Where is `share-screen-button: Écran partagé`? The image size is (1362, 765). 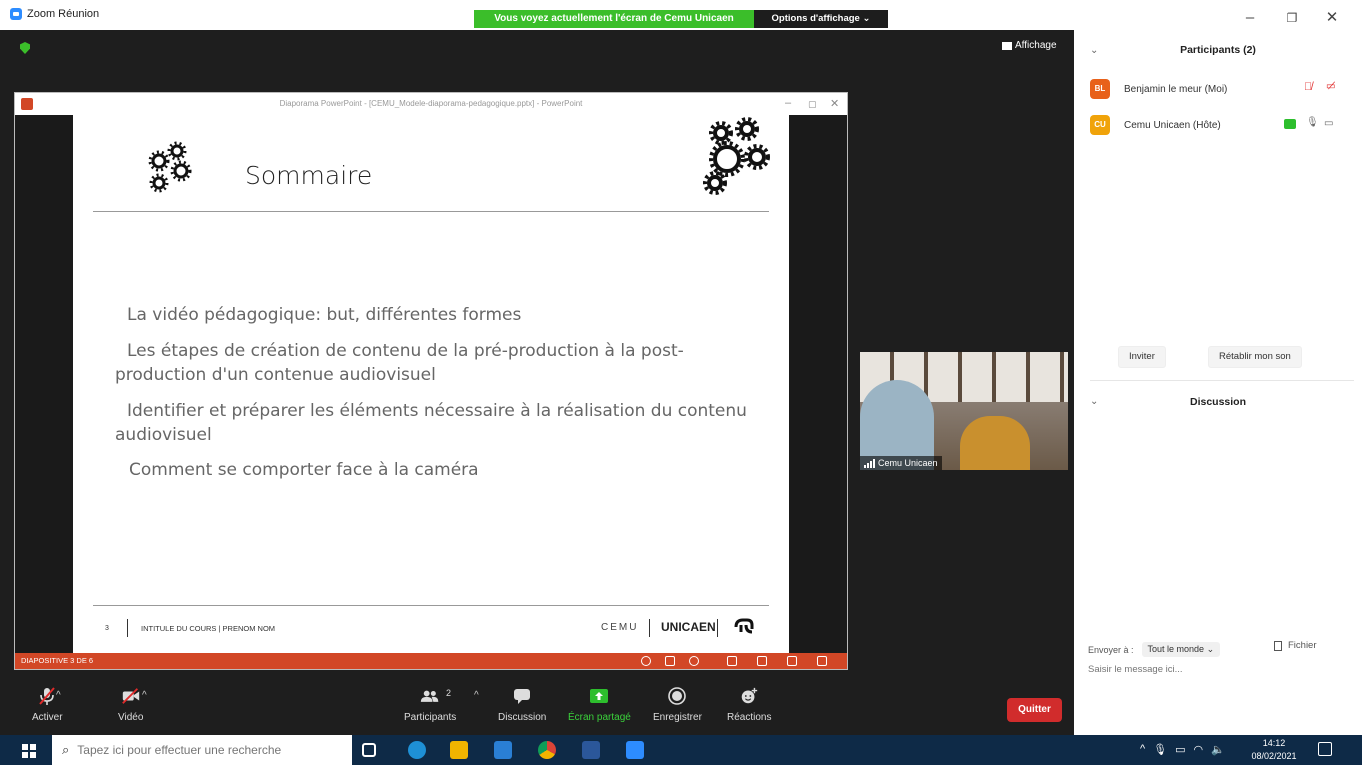 share-screen-button: Écran partagé is located at coordinates (599, 704).